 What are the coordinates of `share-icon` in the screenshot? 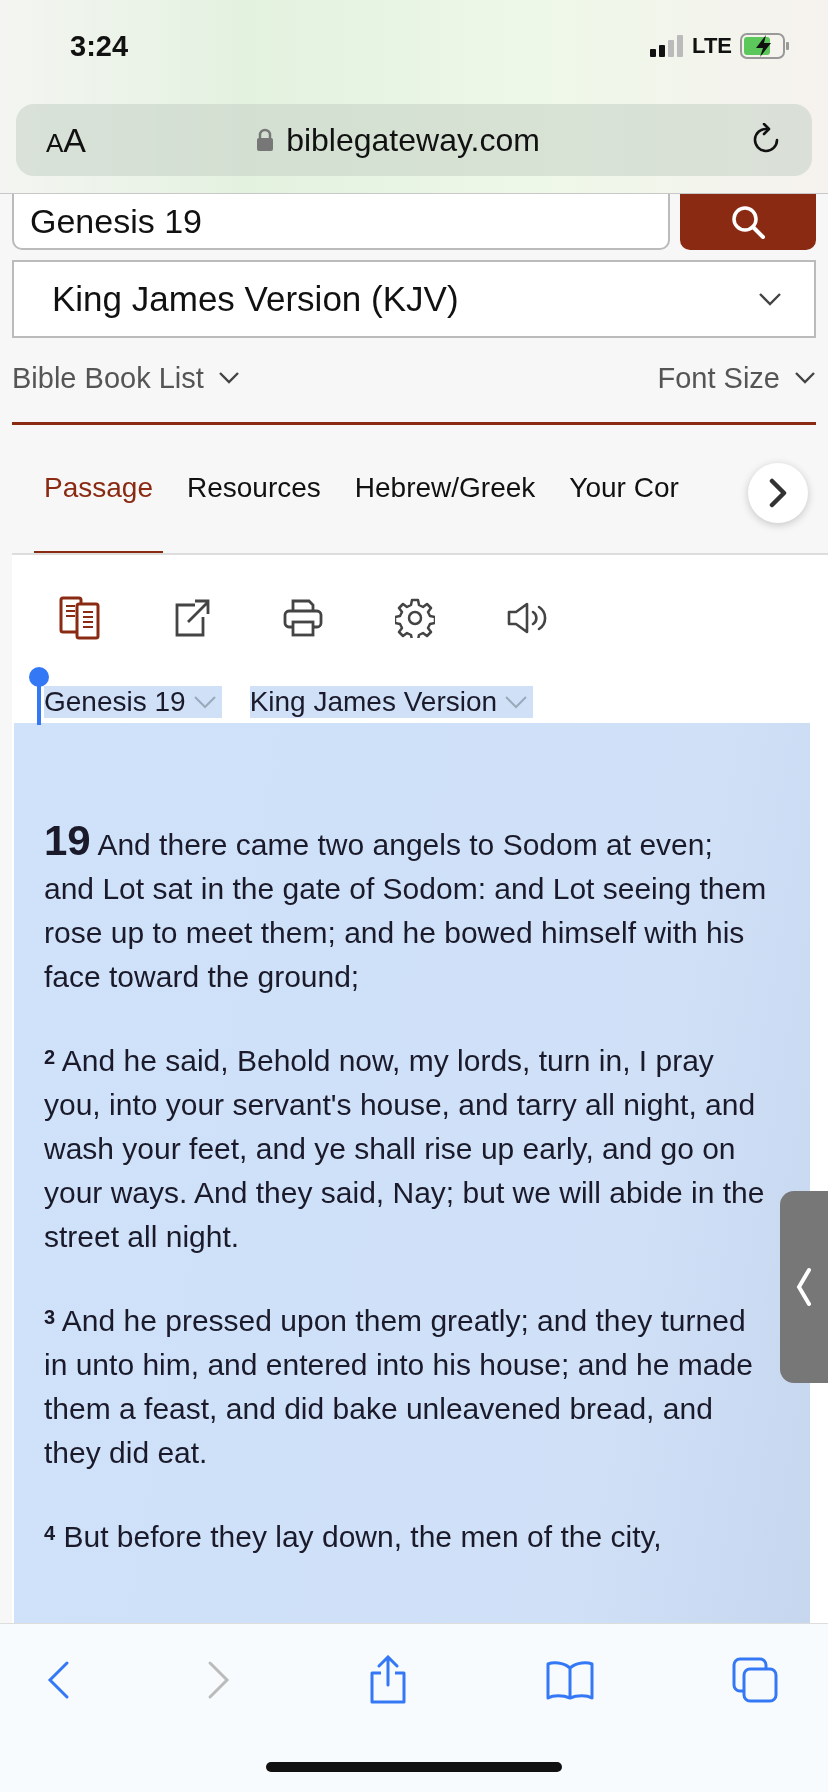 It's located at (388, 1680).